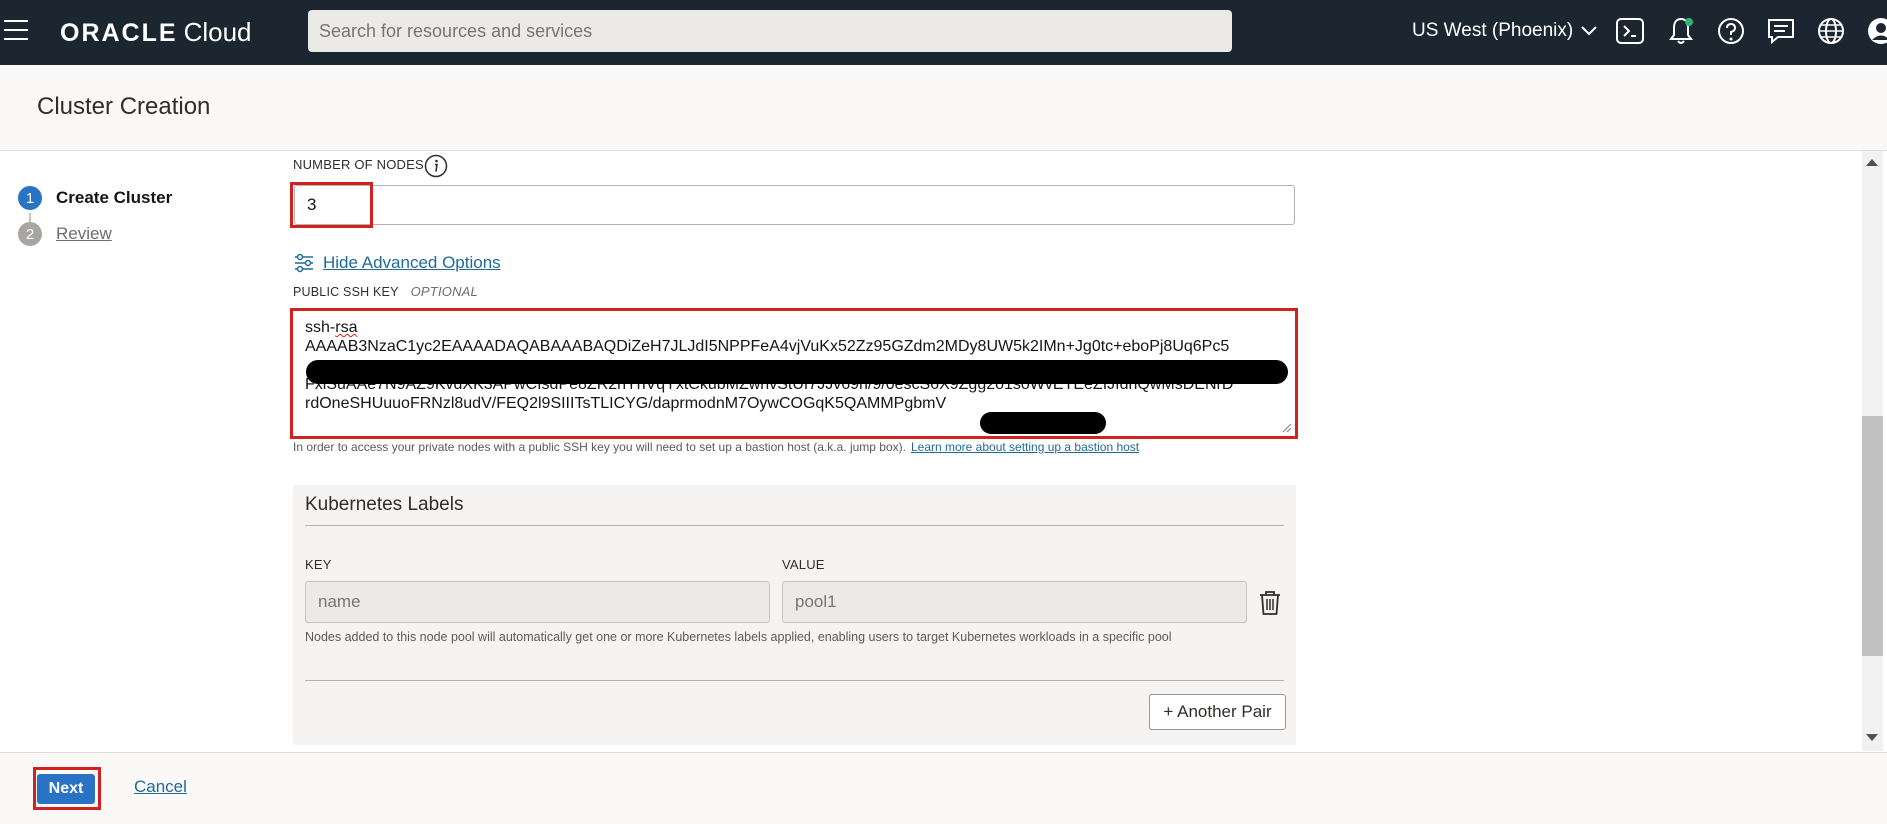 The width and height of the screenshot is (1887, 824). What do you see at coordinates (794, 205) in the screenshot?
I see `number-of-nodes-input` at bounding box center [794, 205].